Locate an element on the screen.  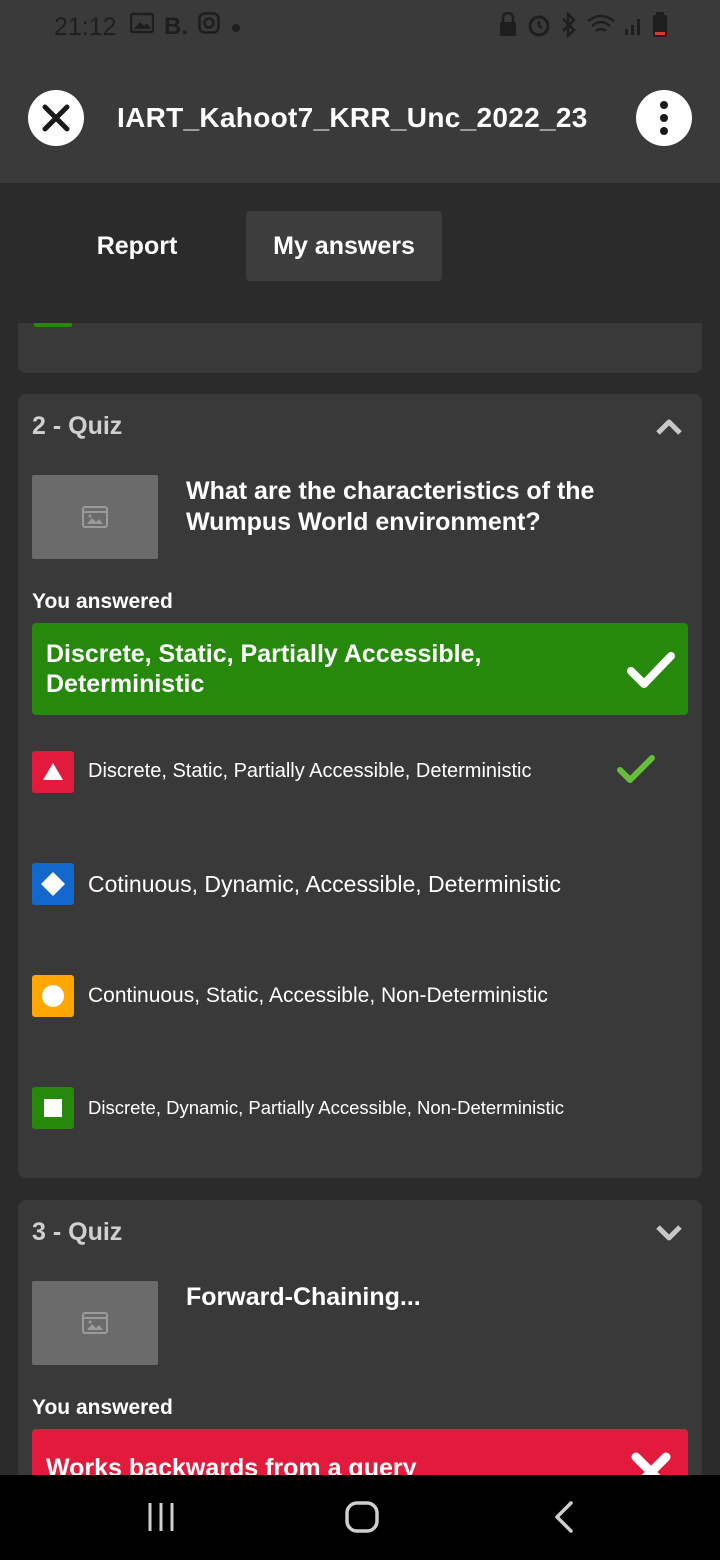
signal-icon is located at coordinates (634, 28).